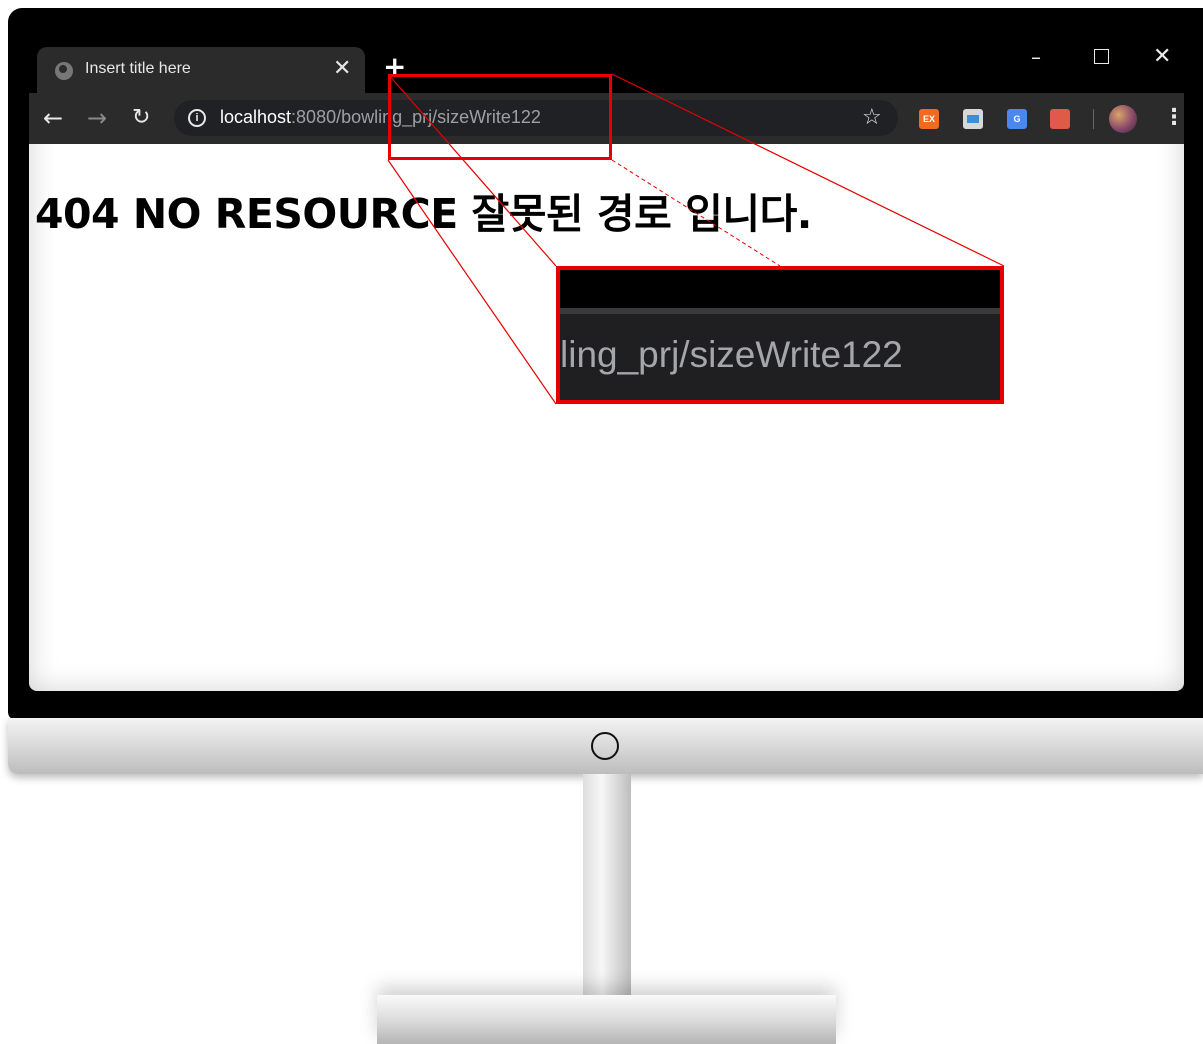 The image size is (1203, 1044). Describe the element at coordinates (606, 1019) in the screenshot. I see `monitor-stand-base` at that location.